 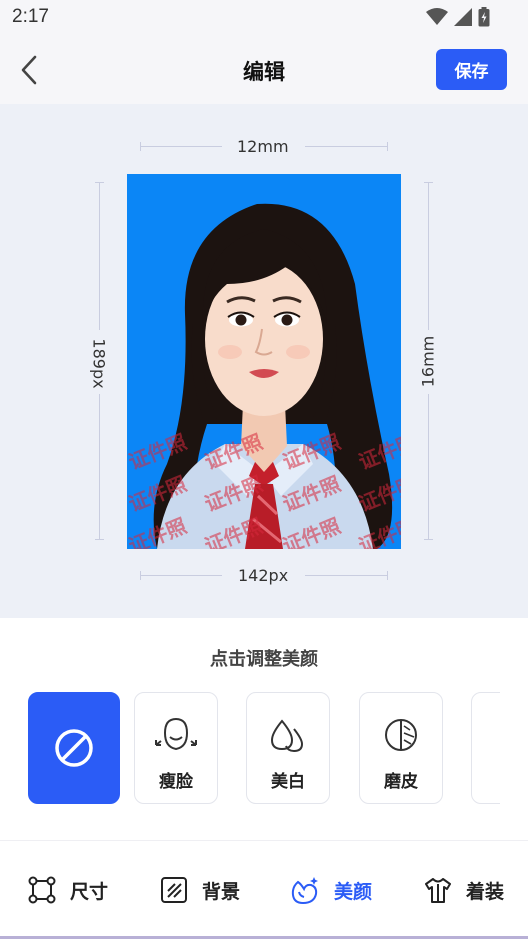 What do you see at coordinates (263, 575) in the screenshot?
I see `width-px-label: 142px` at bounding box center [263, 575].